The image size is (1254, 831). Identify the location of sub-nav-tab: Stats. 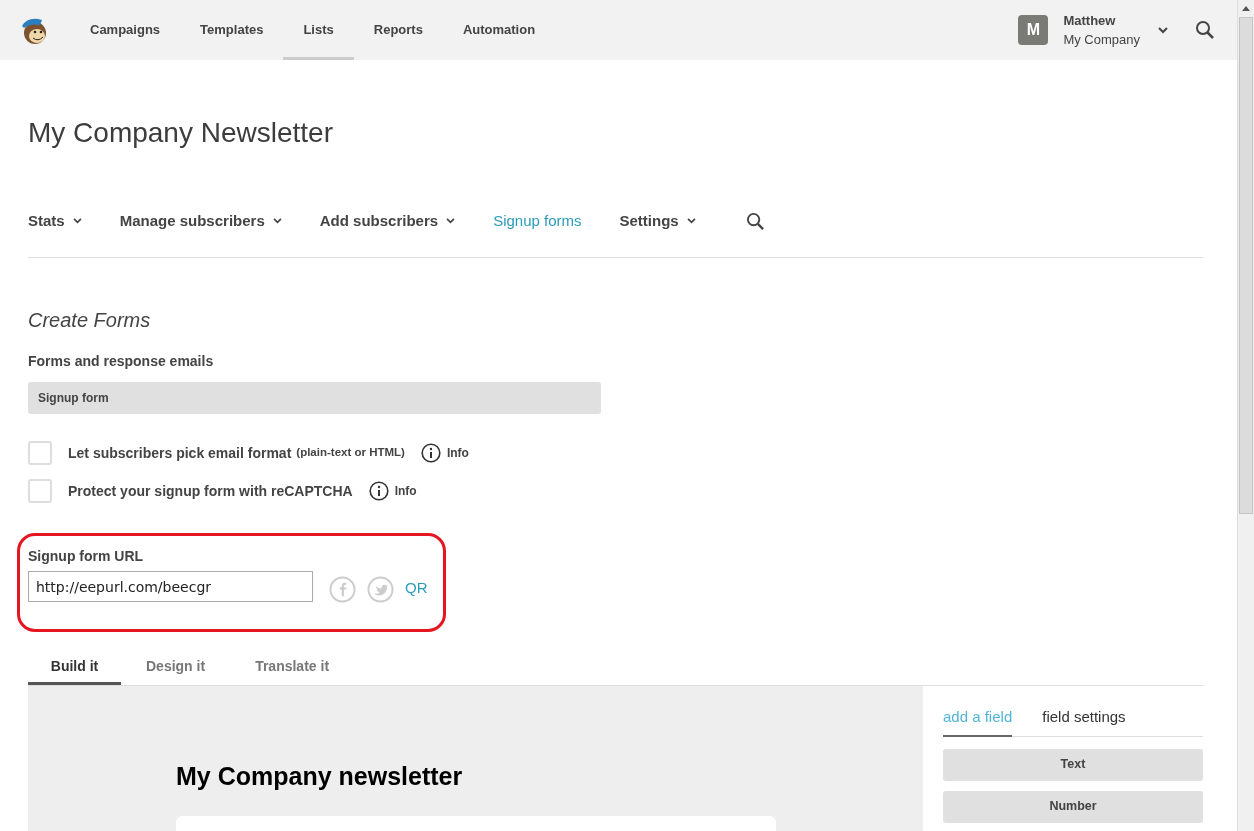
(55, 221).